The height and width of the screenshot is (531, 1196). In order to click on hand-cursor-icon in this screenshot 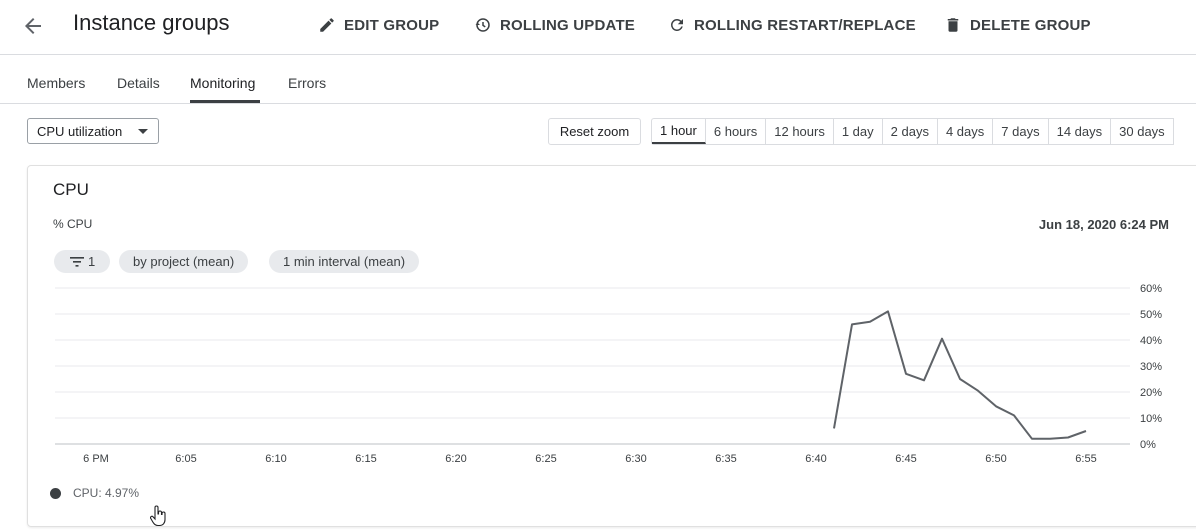, I will do `click(158, 516)`.